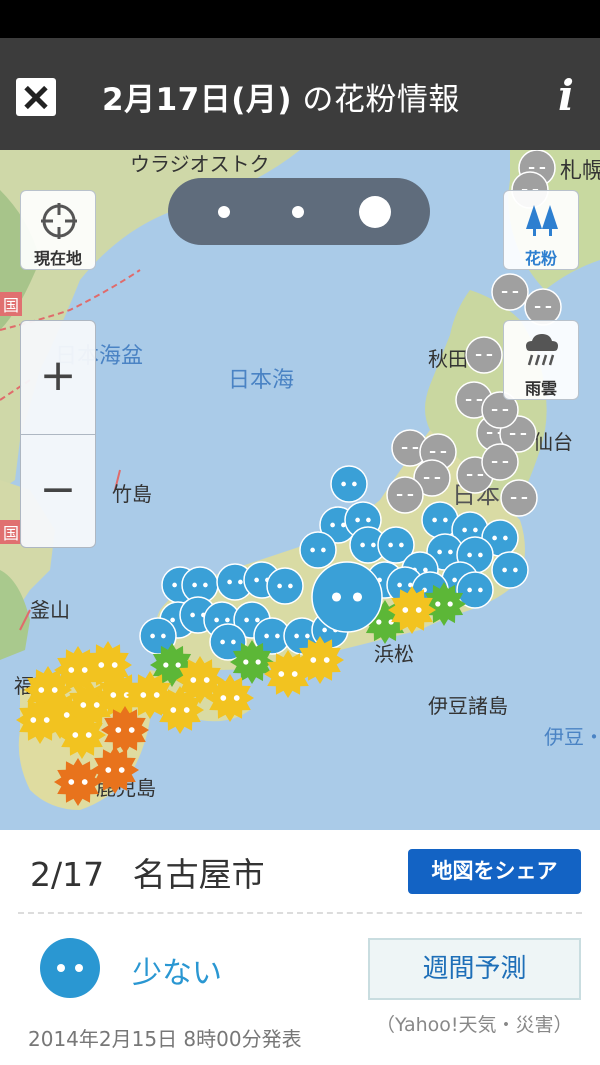 Image resolution: width=600 pixels, height=1065 pixels. Describe the element at coordinates (540, 258) in the screenshot. I see `pollen-layer-label: 花粉` at that location.